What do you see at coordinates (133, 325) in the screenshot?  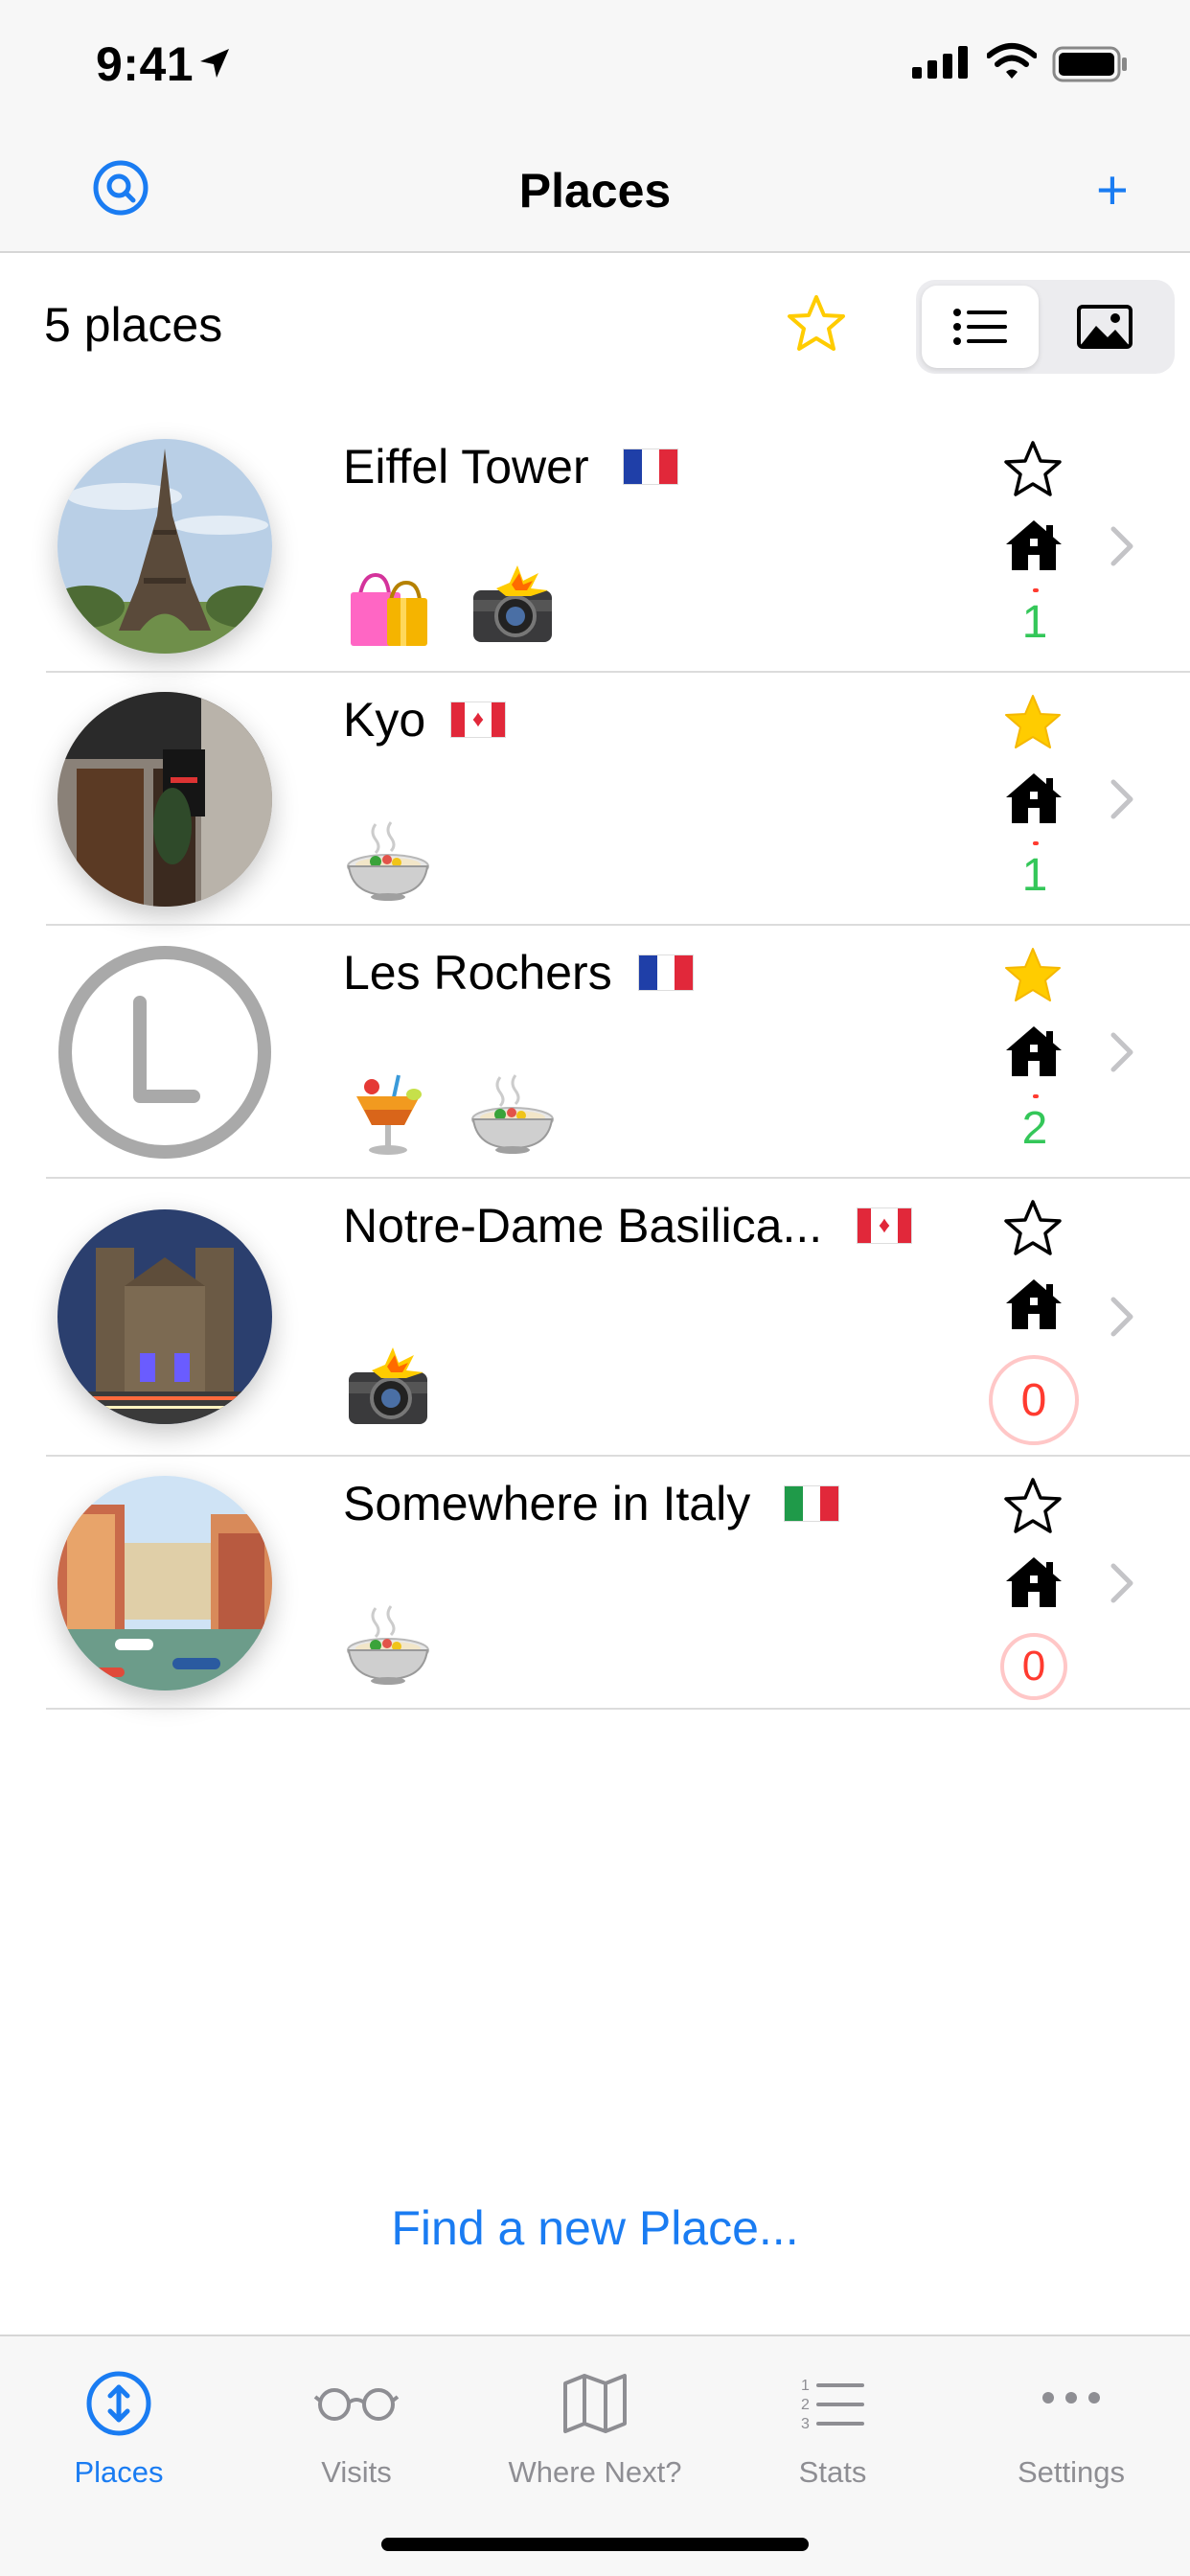 I see `places-count: 5 places` at bounding box center [133, 325].